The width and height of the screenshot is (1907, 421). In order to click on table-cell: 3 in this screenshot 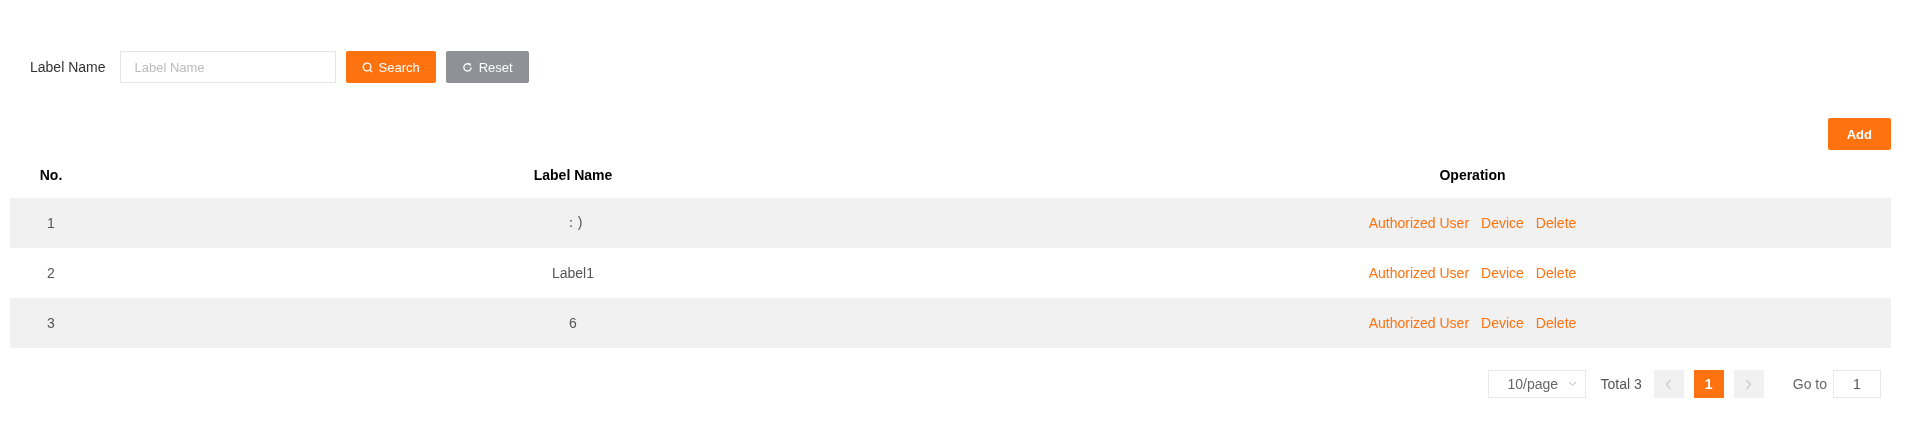, I will do `click(51, 323)`.